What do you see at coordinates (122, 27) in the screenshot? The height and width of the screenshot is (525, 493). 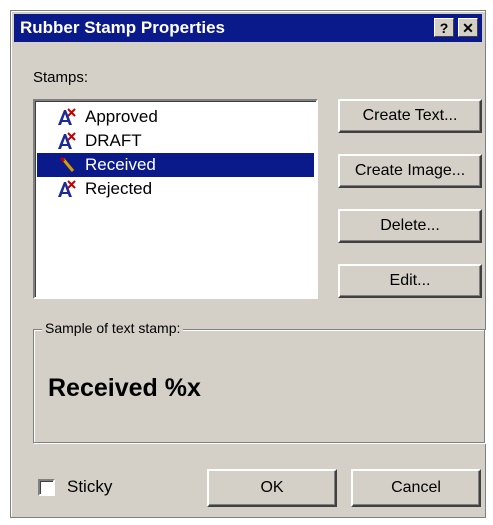 I see `dialog-title: Rubber Stamp Properties` at bounding box center [122, 27].